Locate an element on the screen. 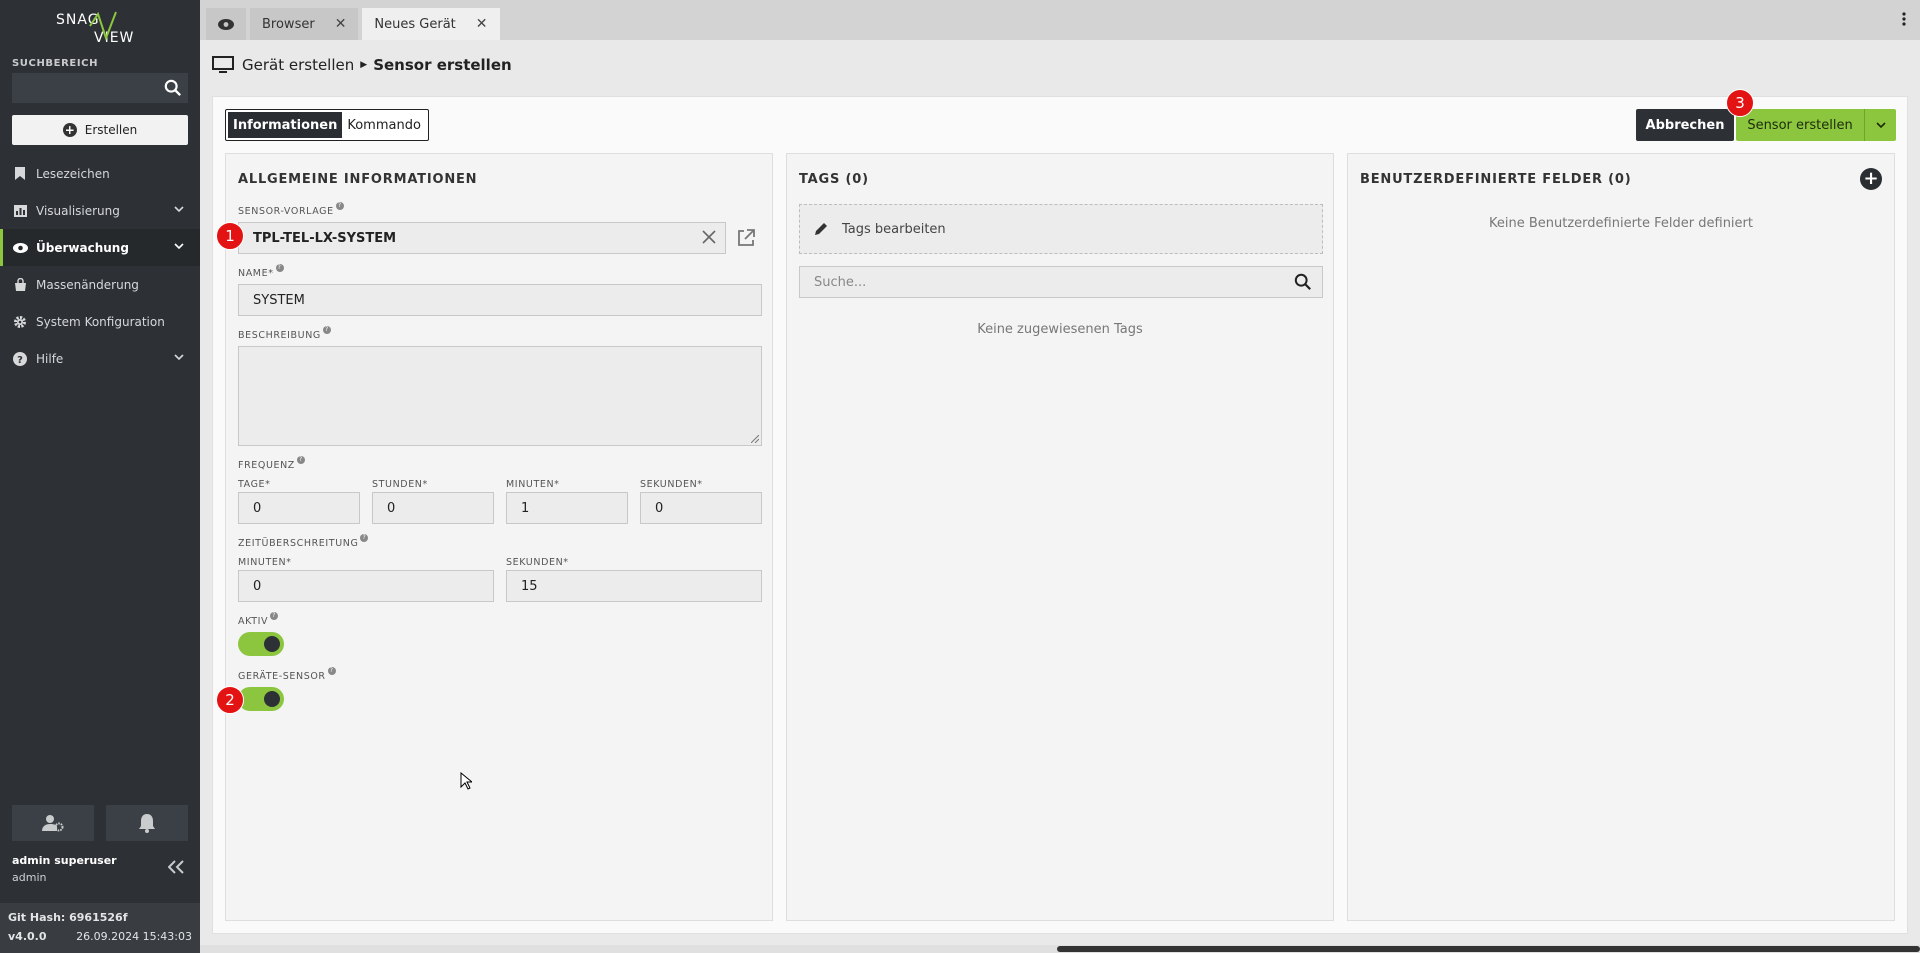  sidebar-item-monitoring: Überwachung is located at coordinates (100, 247).